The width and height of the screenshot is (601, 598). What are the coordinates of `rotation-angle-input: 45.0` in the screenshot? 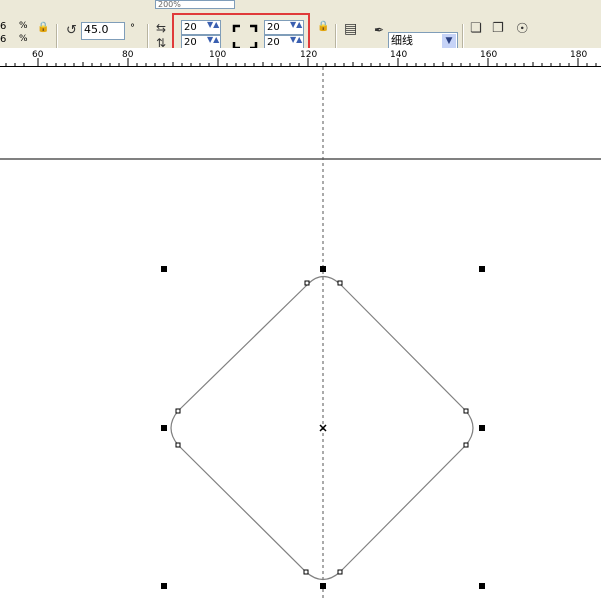 It's located at (103, 31).